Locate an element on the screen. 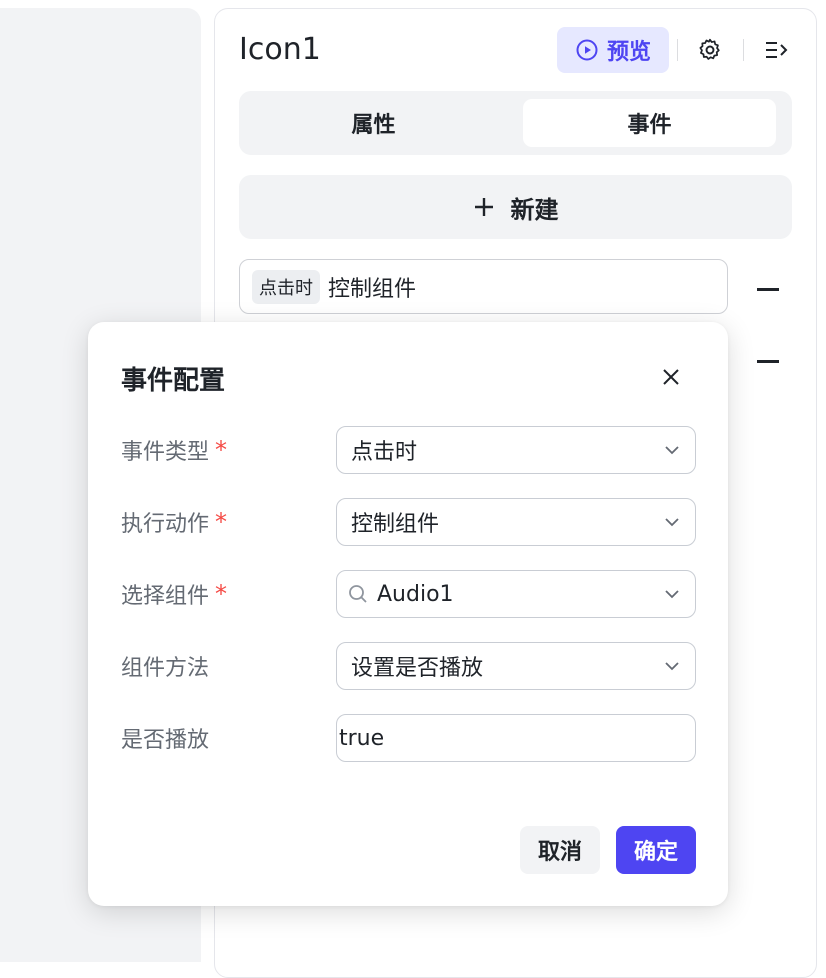 This screenshot has height=978, width=826. preview-button: 预览 is located at coordinates (613, 50).